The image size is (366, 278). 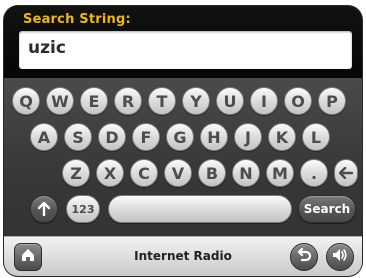 I want to click on backspace-key, so click(x=346, y=173).